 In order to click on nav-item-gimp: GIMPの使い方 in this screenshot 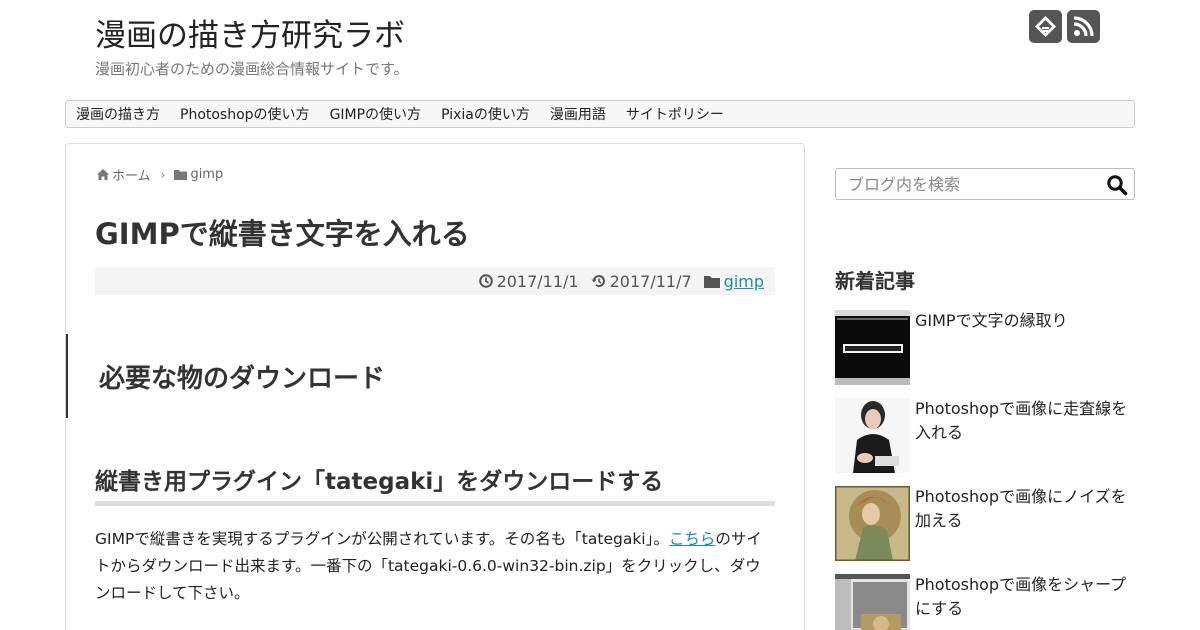, I will do `click(376, 114)`.